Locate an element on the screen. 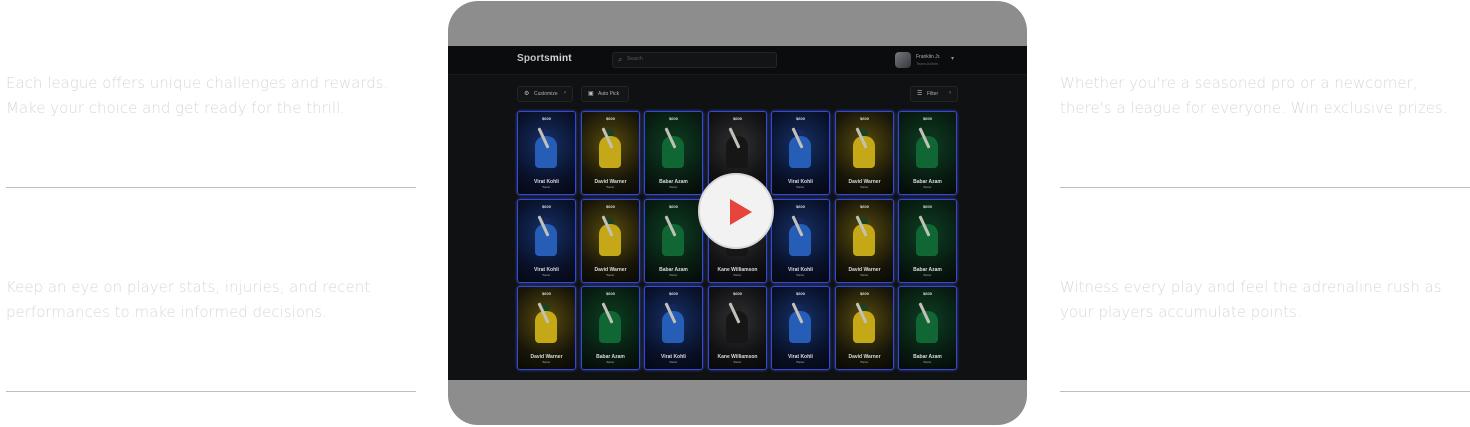 This screenshot has height=427, width=1470. auto-pick-label: Auto Pick is located at coordinates (609, 94).